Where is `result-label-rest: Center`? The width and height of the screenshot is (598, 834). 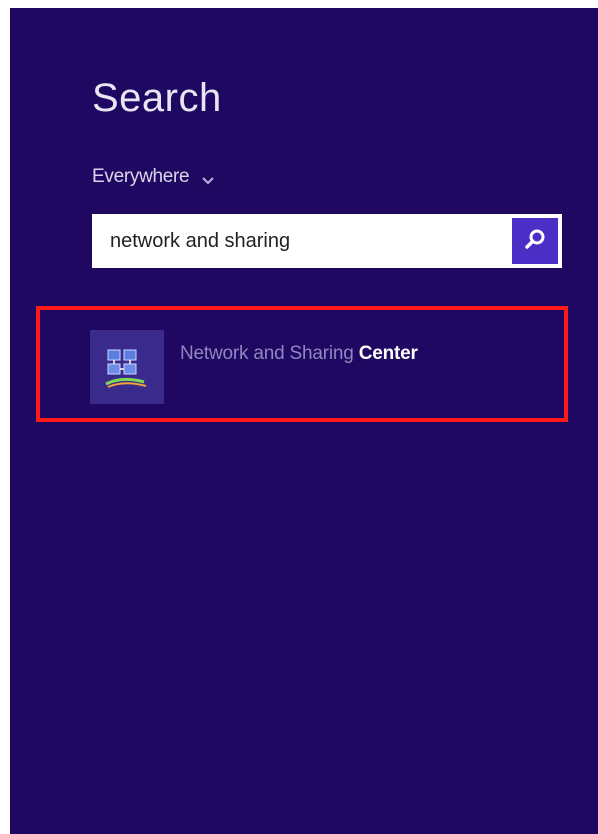
result-label-rest: Center is located at coordinates (388, 353).